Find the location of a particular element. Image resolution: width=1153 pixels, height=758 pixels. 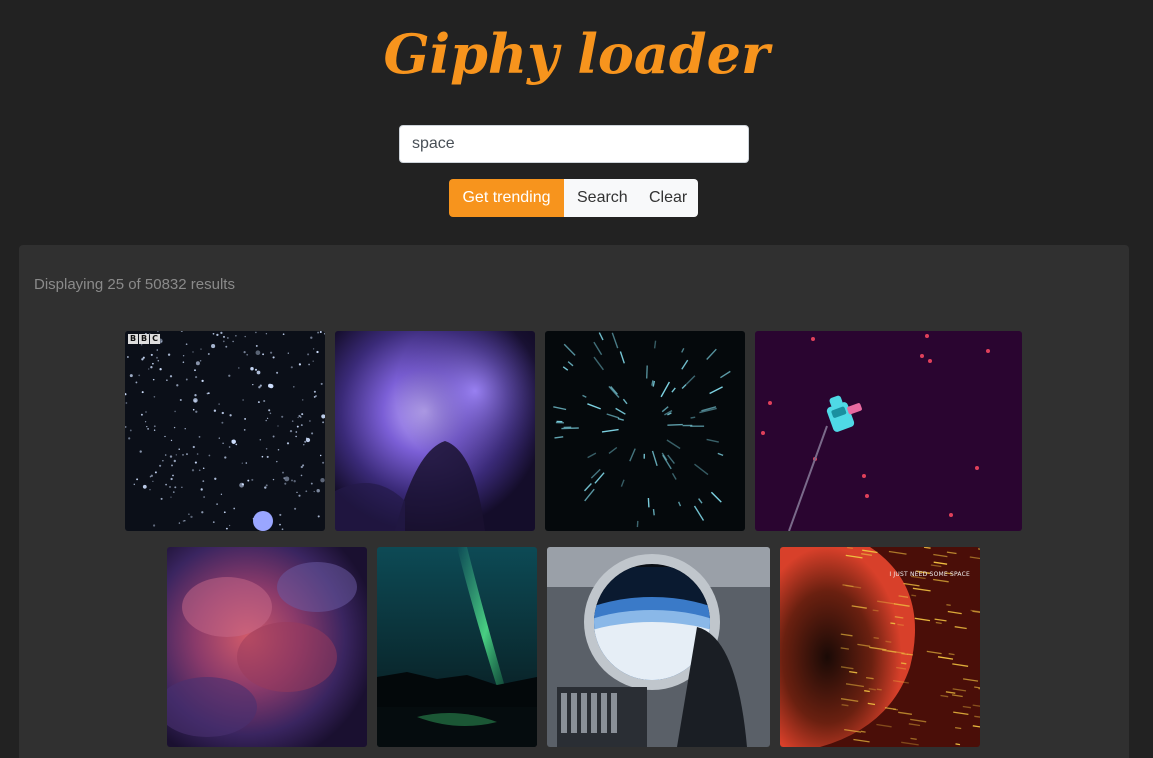

gif-thumbnail-starfield: BBC is located at coordinates (225, 431).